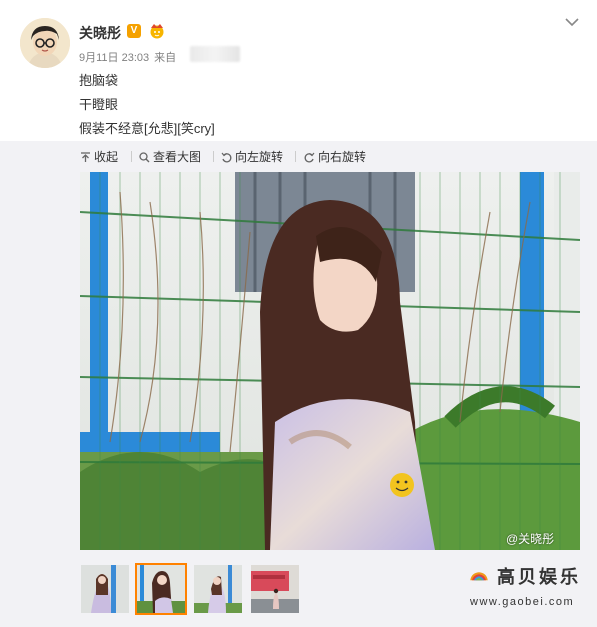 This screenshot has height=627, width=597. Describe the element at coordinates (342, 157) in the screenshot. I see `rotate-right-label: 向右旋转` at that location.